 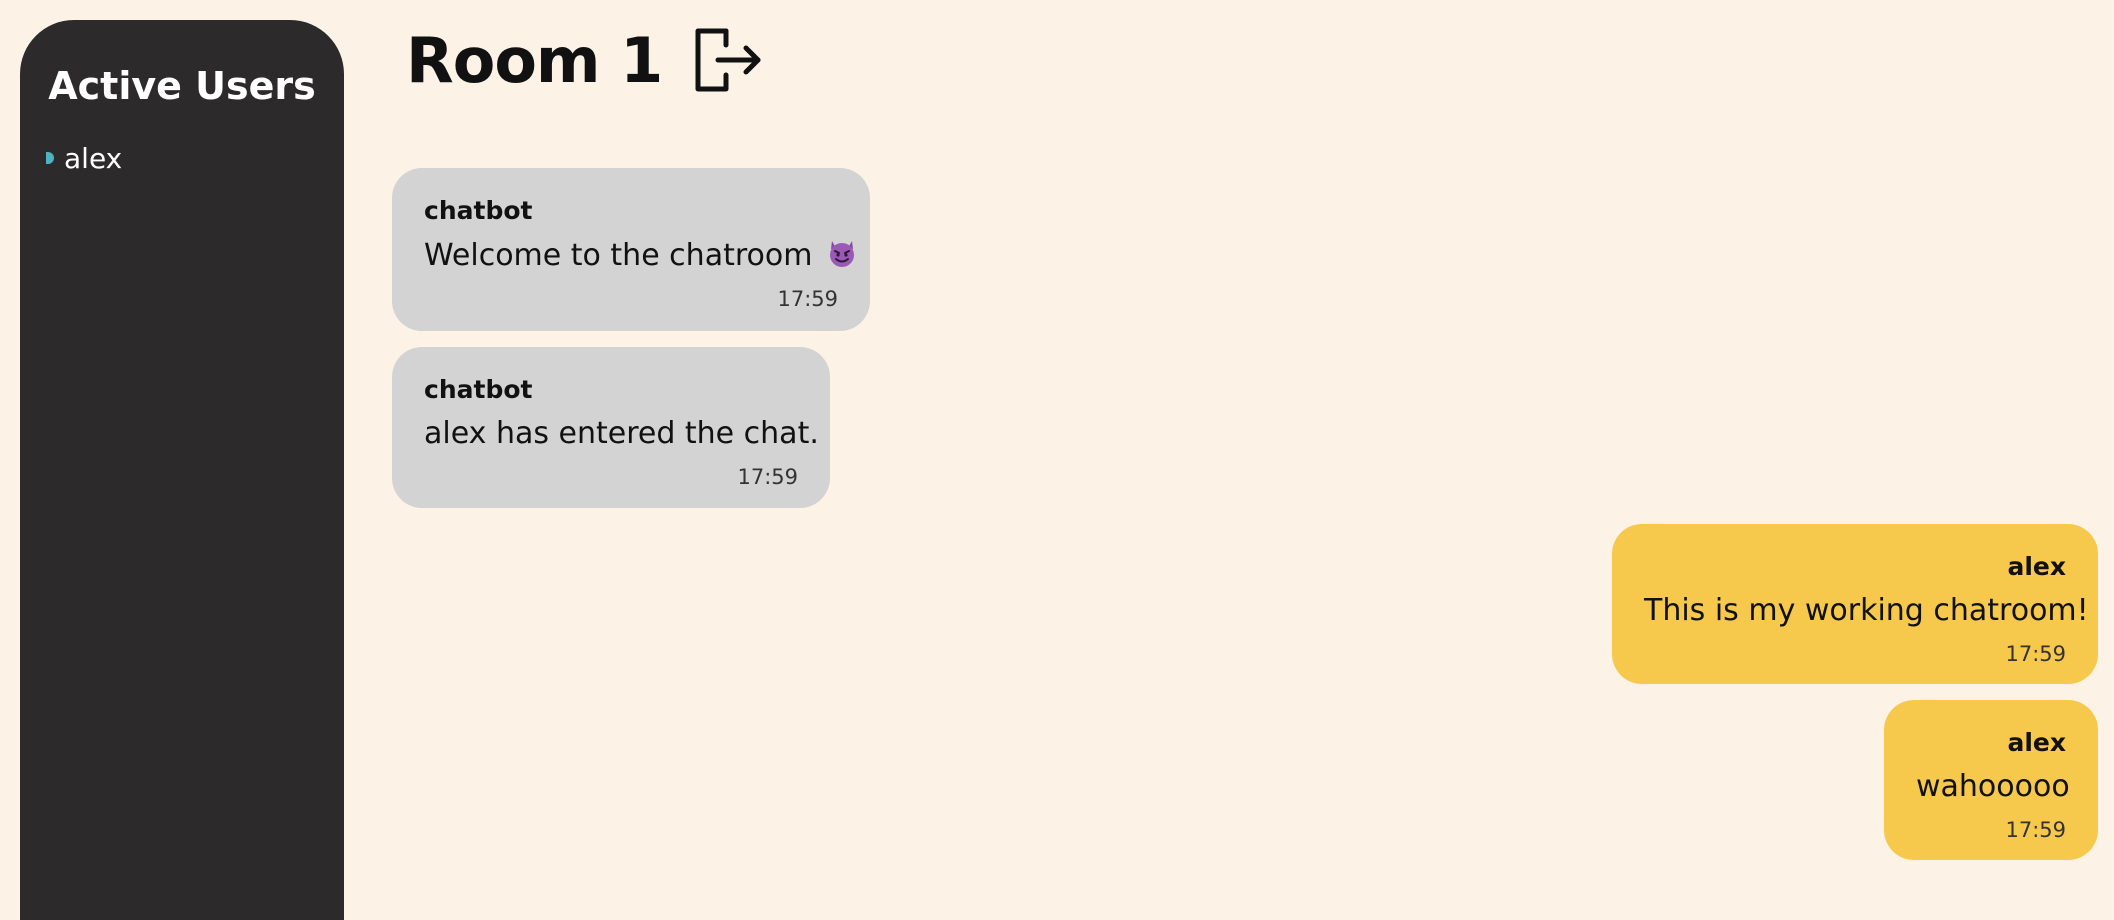 I want to click on room-title: Room 1, so click(x=534, y=60).